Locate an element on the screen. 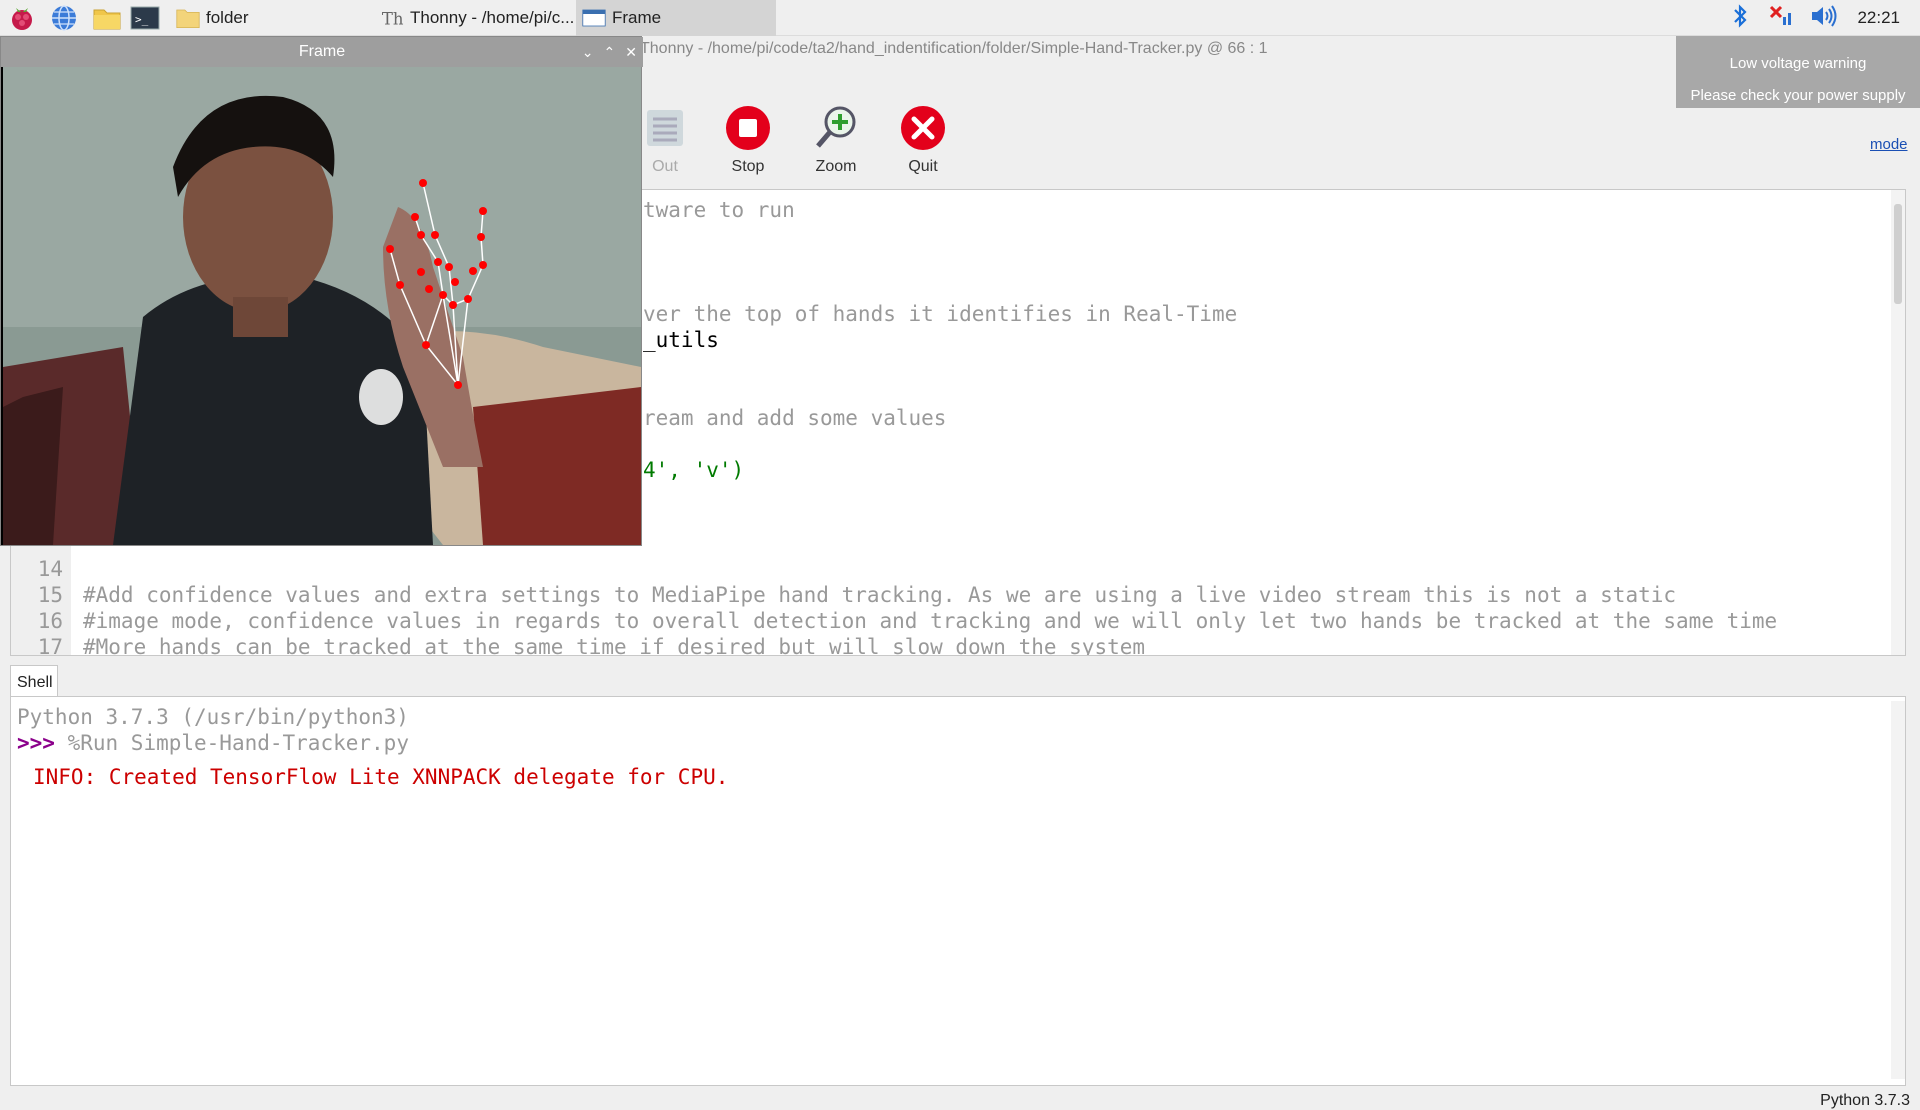 The image size is (1920, 1110). file-manager-icon is located at coordinates (106, 18).